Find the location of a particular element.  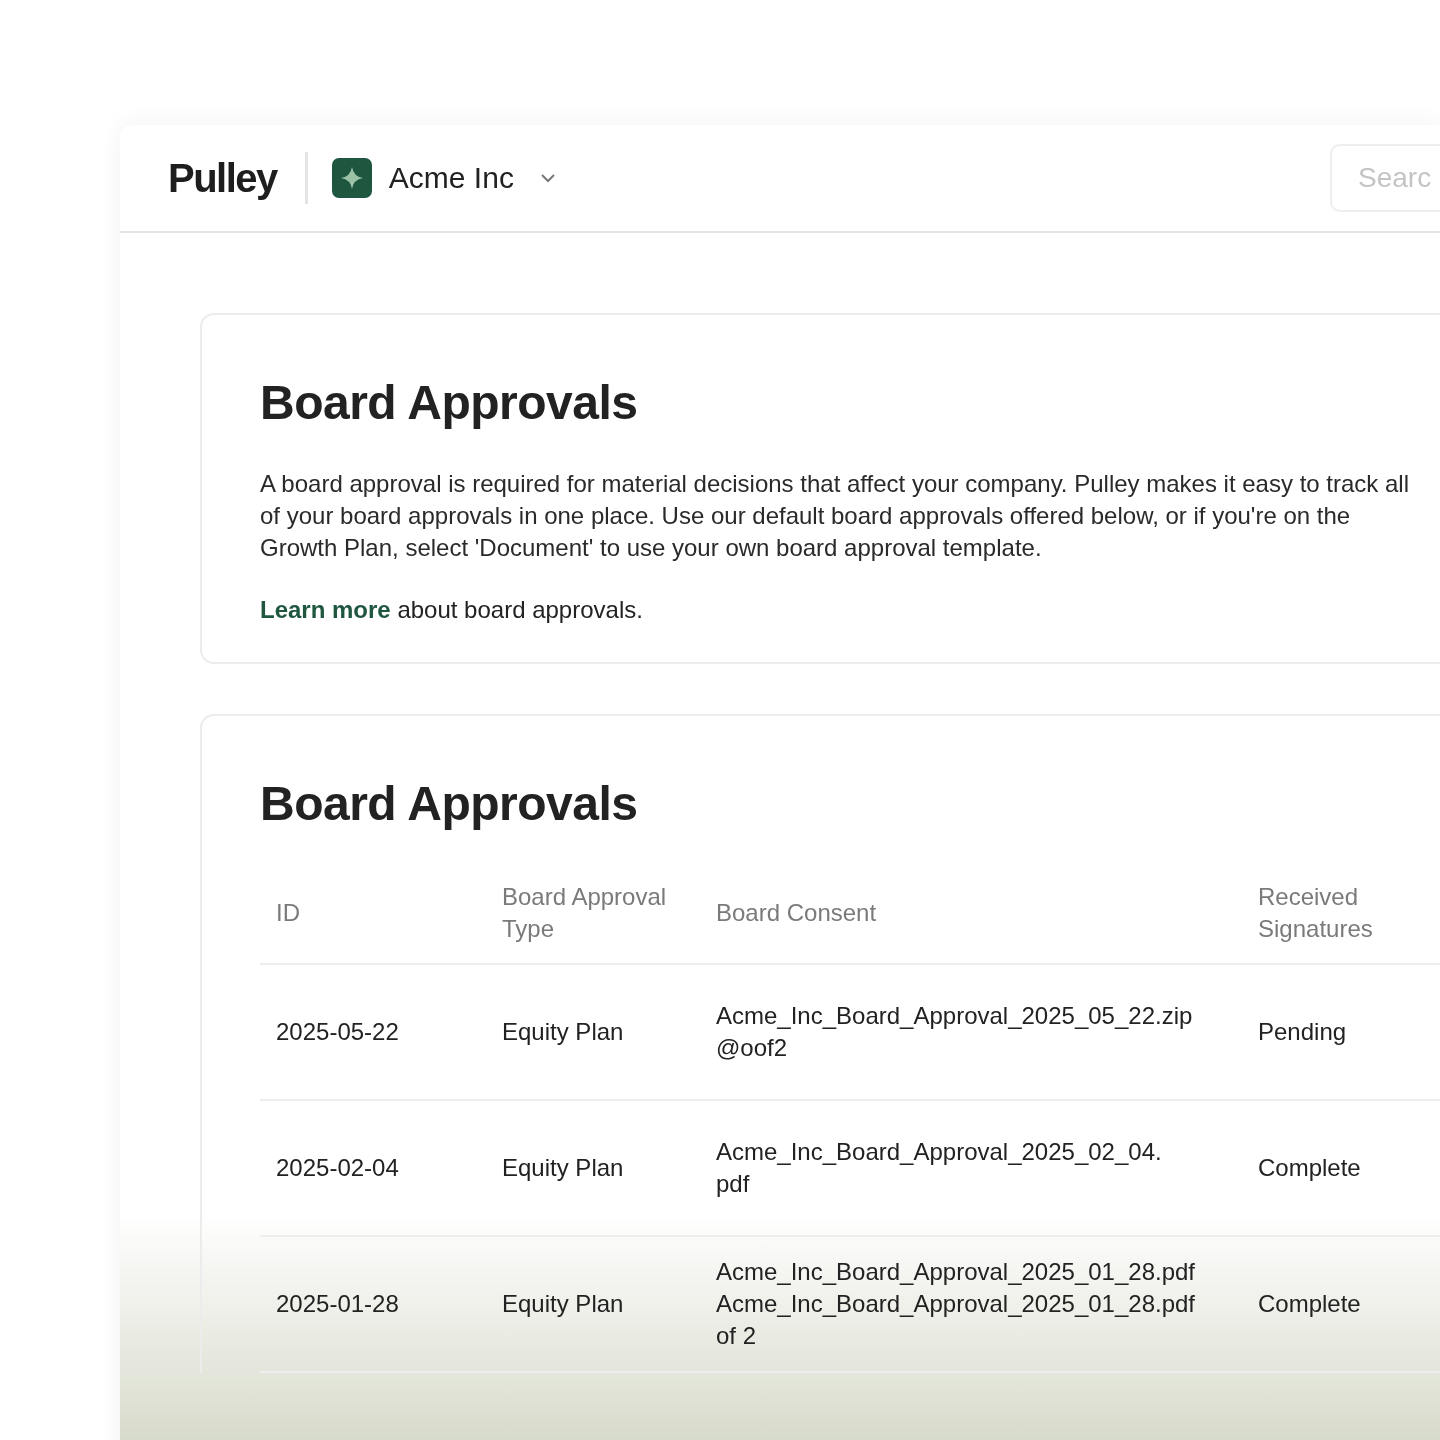

column-header: Board Approval Type is located at coordinates (584, 913).